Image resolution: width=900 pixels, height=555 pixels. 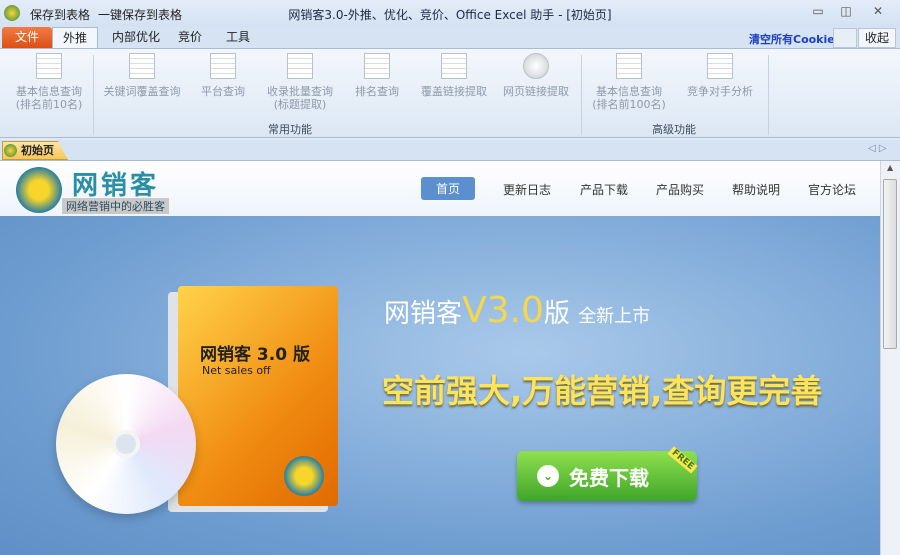 I want to click on basic-info-query-top10-button: 基本信息查询 (排名前10名), so click(x=49, y=82).